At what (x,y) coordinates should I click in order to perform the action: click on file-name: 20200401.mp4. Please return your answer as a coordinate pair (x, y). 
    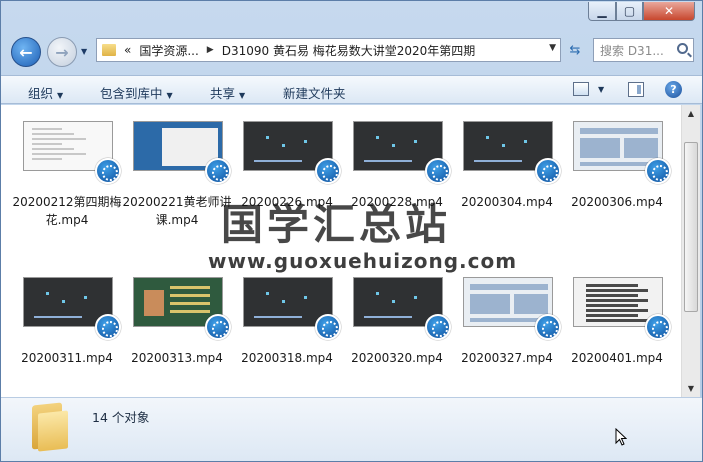
    Looking at the image, I should click on (617, 358).